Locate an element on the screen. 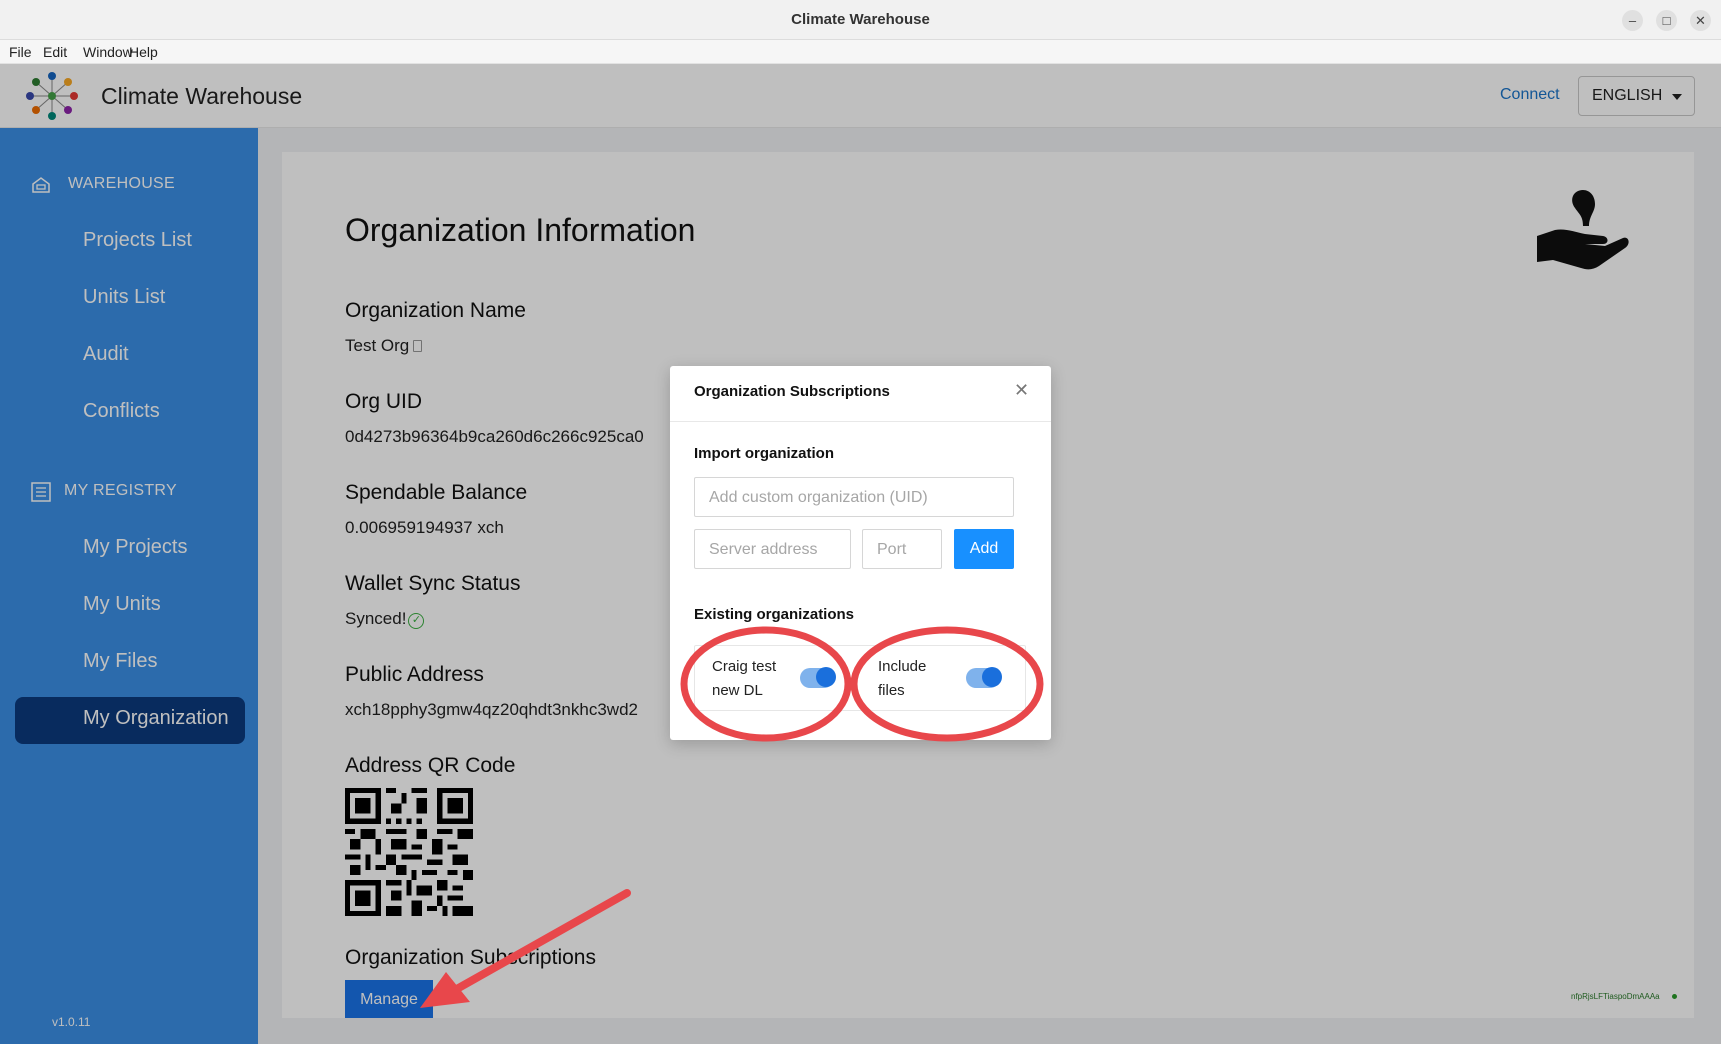 The width and height of the screenshot is (1721, 1044). include-files-toggle is located at coordinates (984, 677).